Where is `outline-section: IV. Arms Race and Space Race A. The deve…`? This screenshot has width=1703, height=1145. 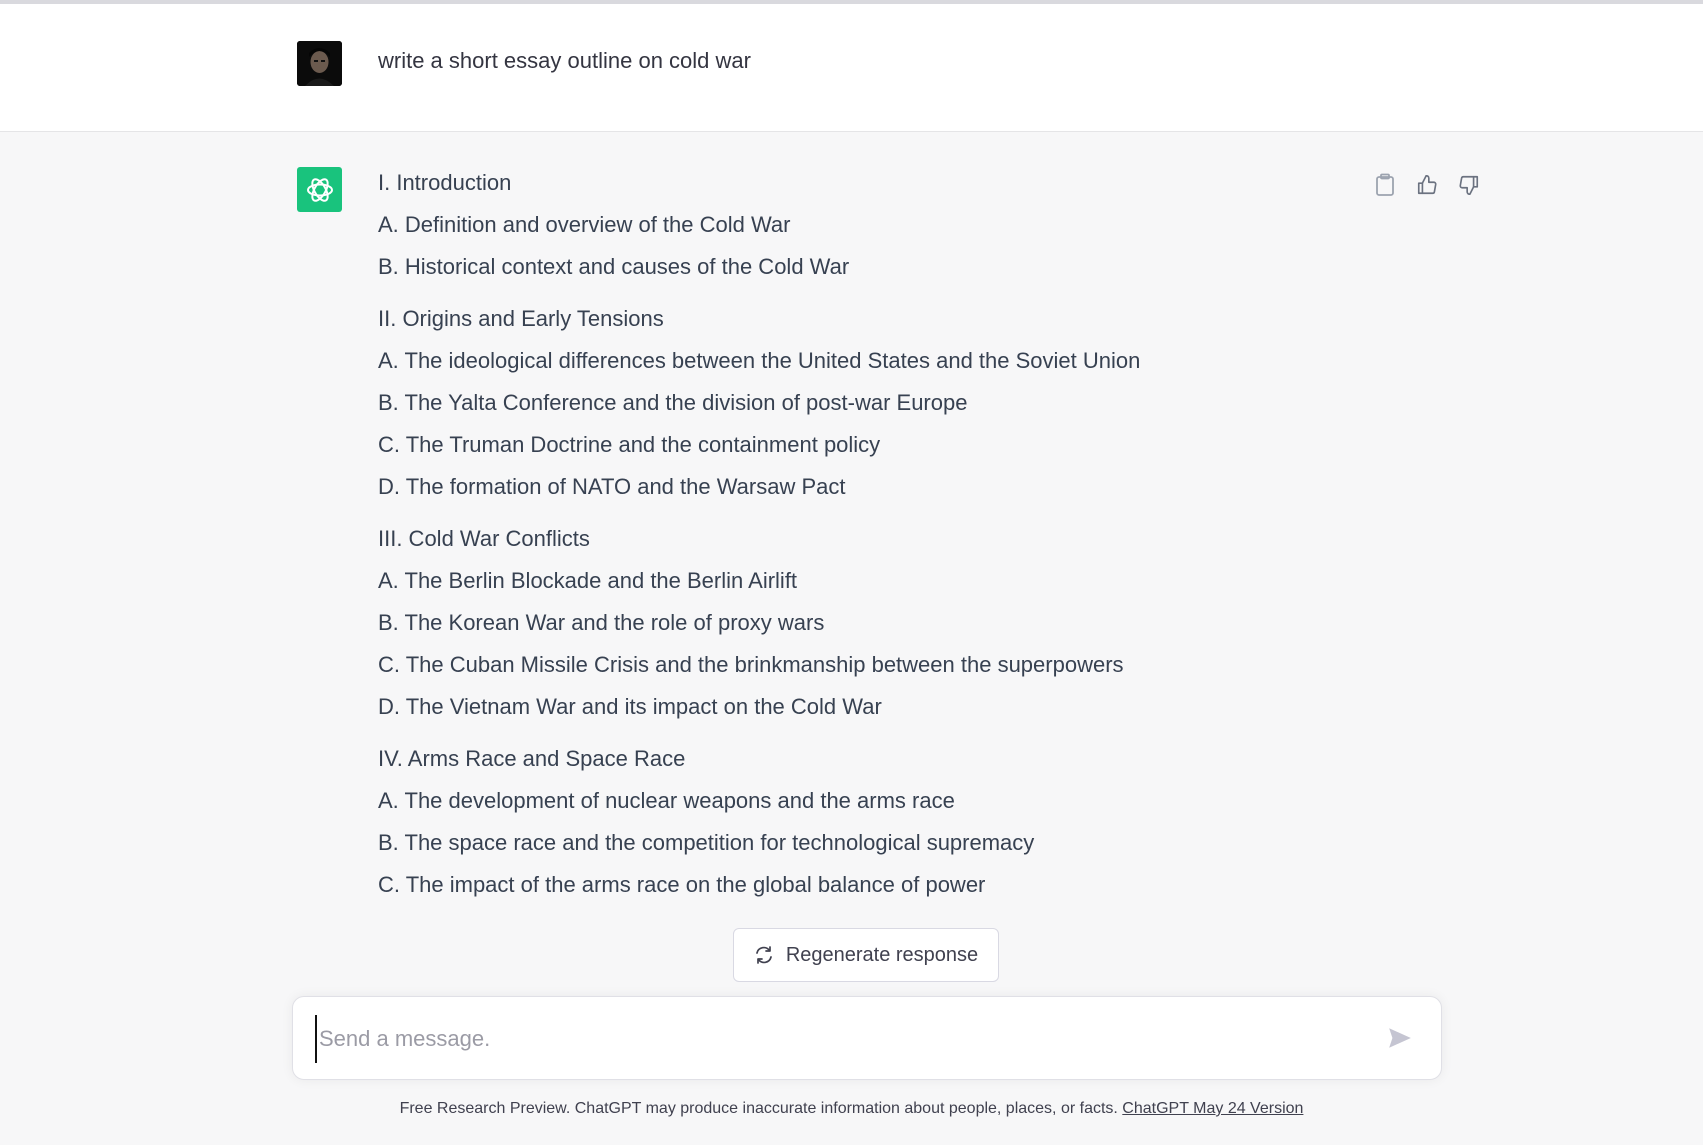 outline-section: IV. Arms Race and Space Race A. The deve… is located at coordinates (858, 822).